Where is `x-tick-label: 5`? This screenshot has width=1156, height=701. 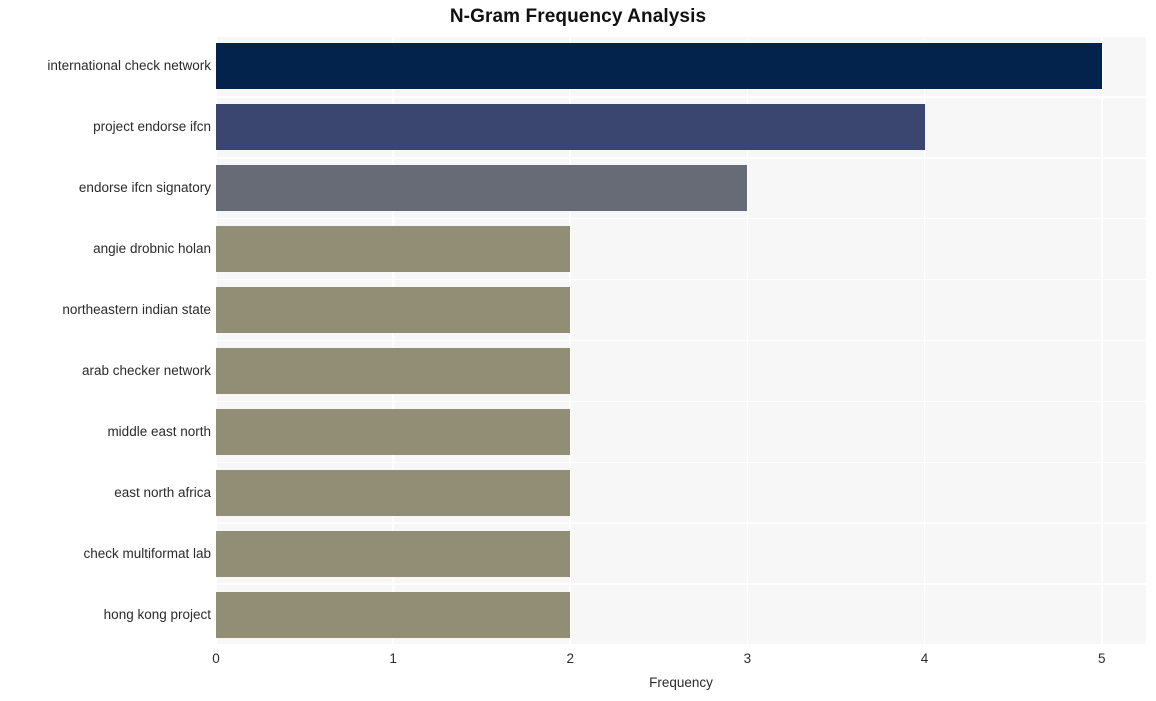 x-tick-label: 5 is located at coordinates (1101, 658).